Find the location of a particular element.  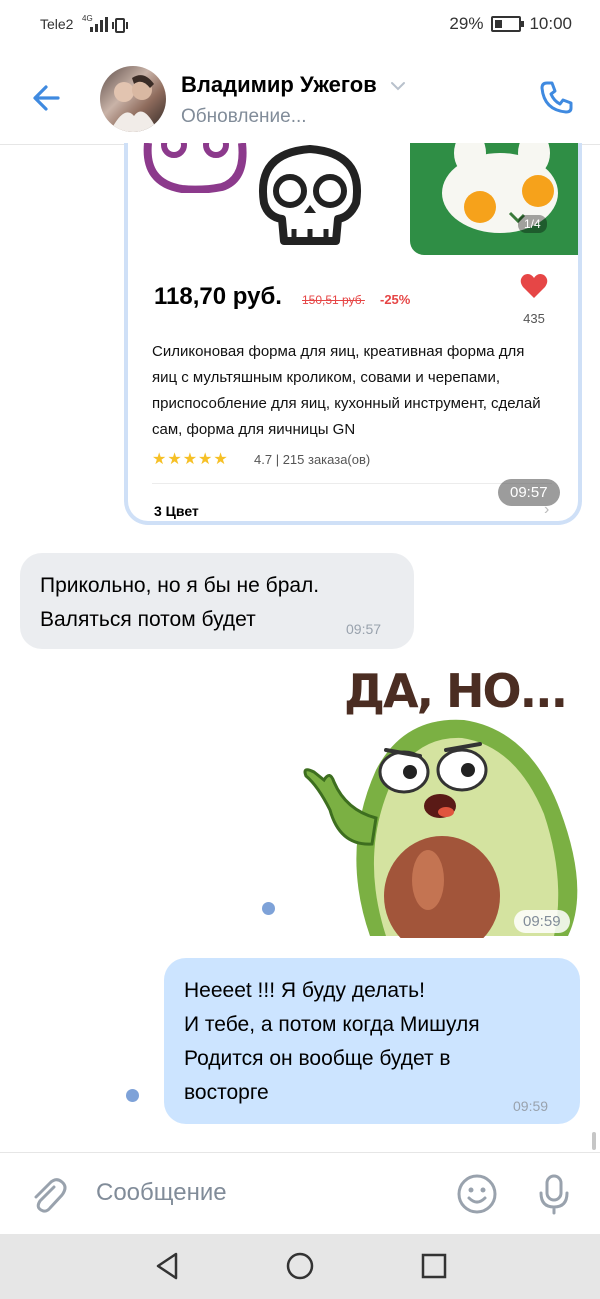

avatar-photo is located at coordinates (134, 103).